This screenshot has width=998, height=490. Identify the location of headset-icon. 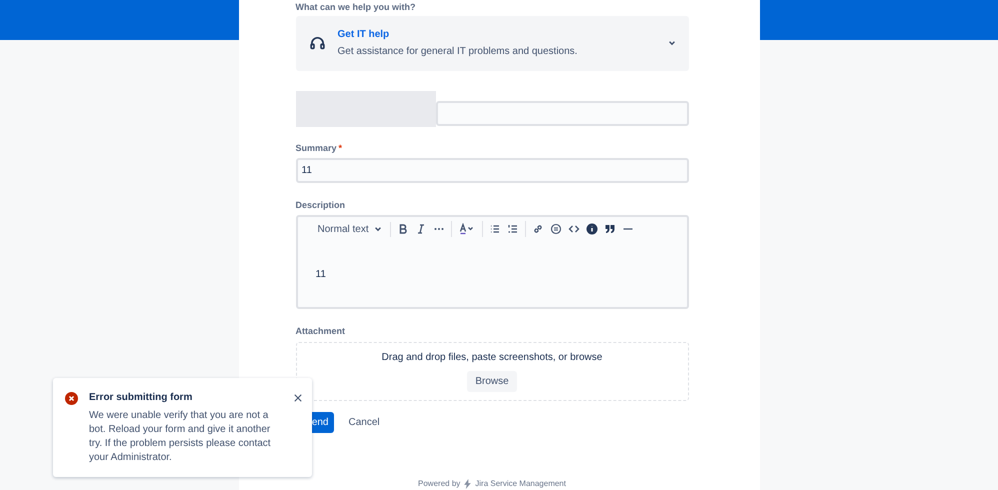
(317, 43).